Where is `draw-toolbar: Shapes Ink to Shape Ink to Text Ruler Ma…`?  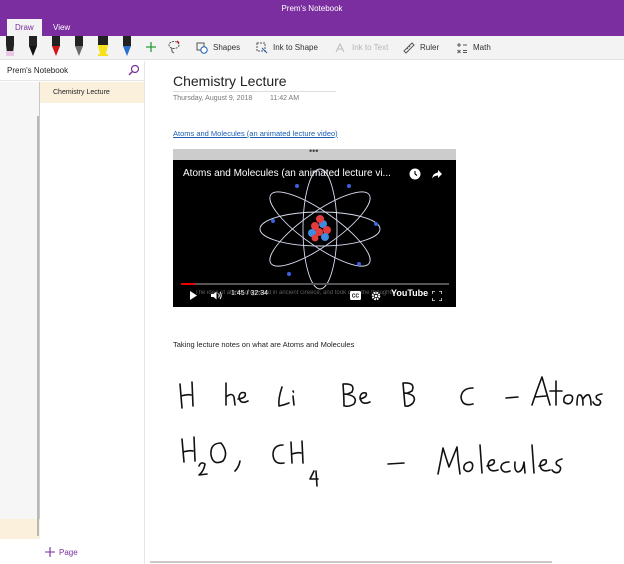 draw-toolbar: Shapes Ink to Shape Ink to Text Ruler Ma… is located at coordinates (312, 48).